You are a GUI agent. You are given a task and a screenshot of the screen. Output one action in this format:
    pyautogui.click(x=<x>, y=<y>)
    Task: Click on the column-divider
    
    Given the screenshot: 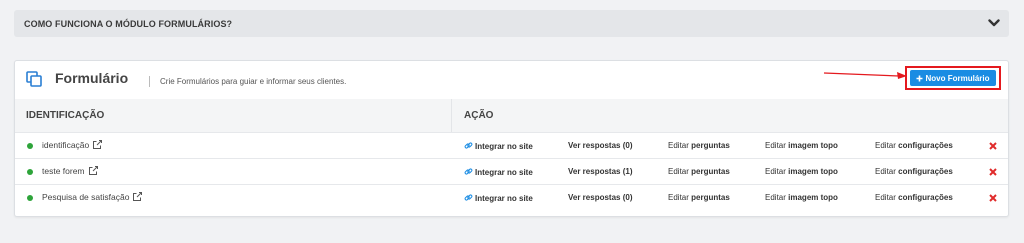 What is the action you would take?
    pyautogui.click(x=451, y=115)
    